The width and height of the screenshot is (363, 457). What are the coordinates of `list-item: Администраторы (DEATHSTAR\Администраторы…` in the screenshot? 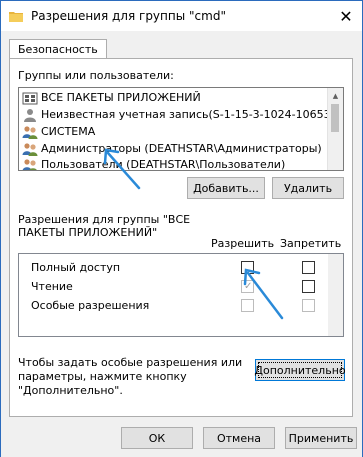 It's located at (172, 148).